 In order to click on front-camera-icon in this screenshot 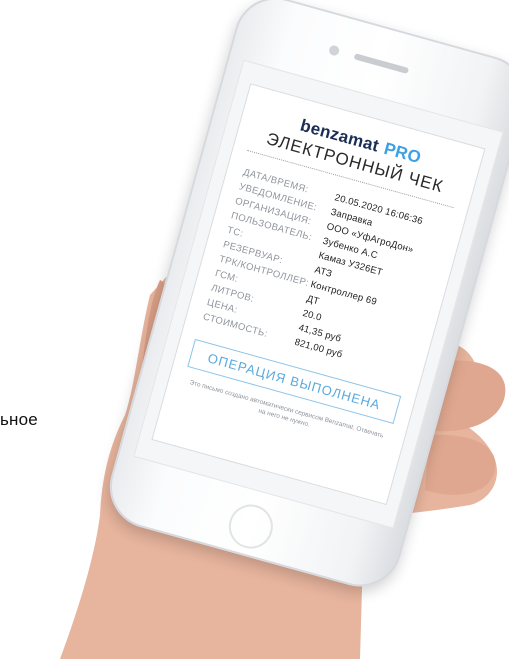, I will do `click(334, 50)`.